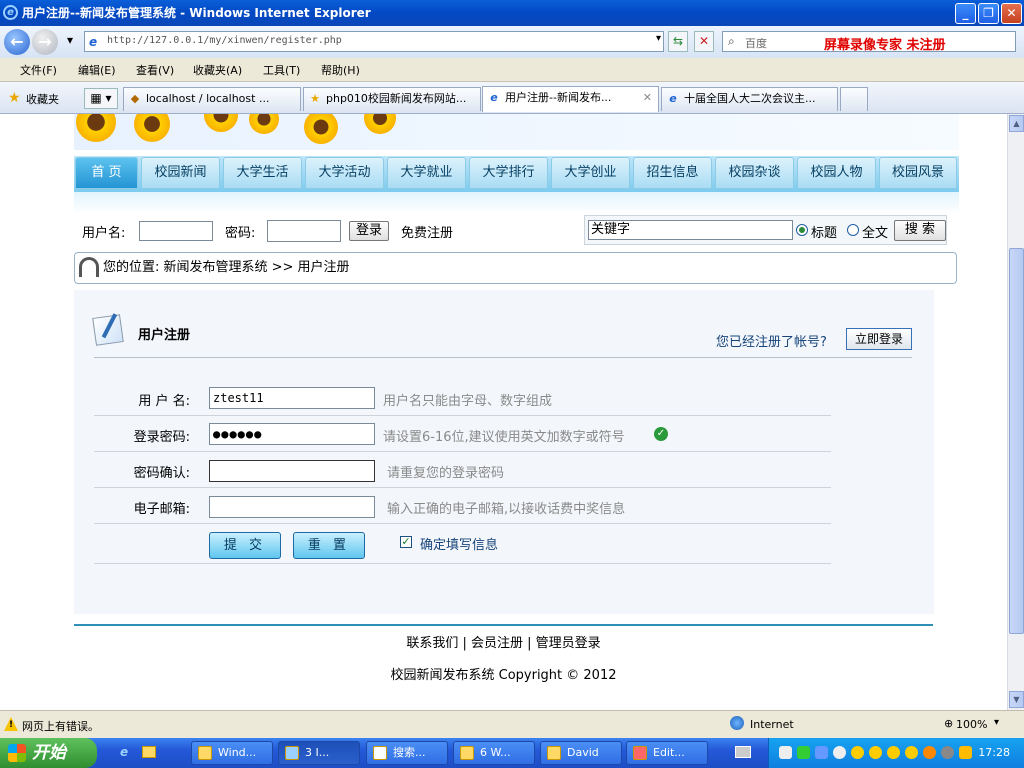 The image size is (1024, 768). I want to click on username-field: ztest11, so click(292, 398).